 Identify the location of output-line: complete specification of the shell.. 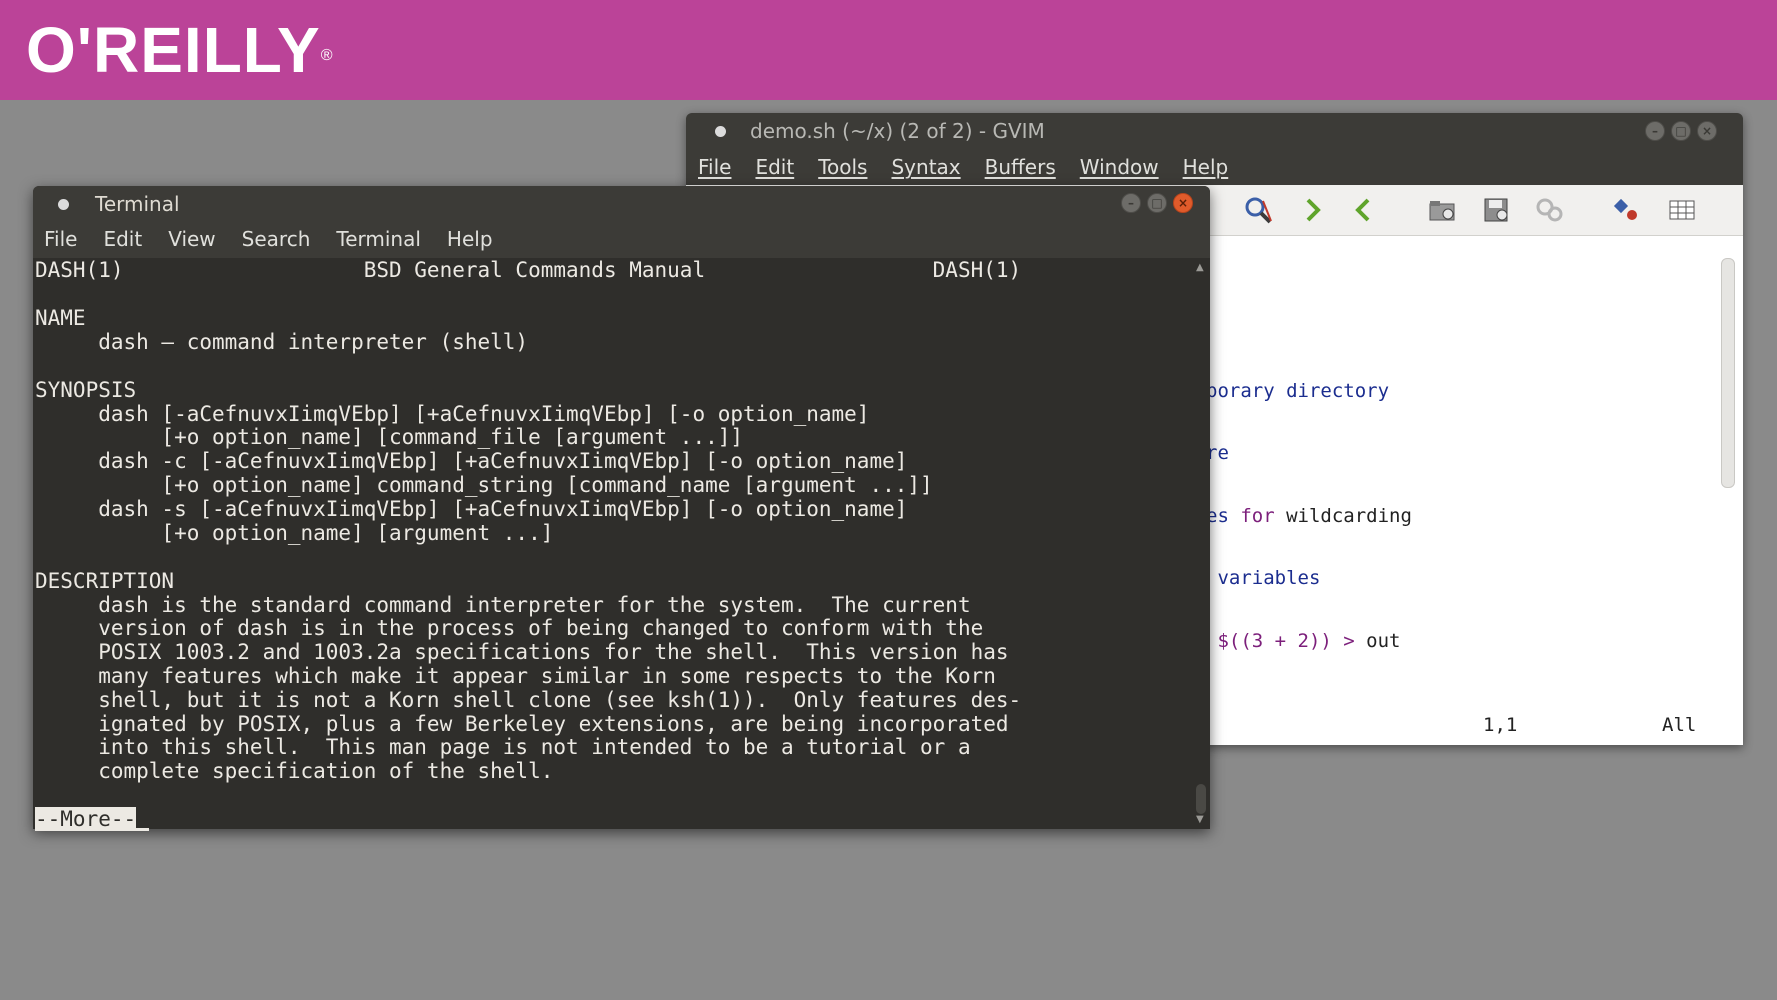
(294, 771).